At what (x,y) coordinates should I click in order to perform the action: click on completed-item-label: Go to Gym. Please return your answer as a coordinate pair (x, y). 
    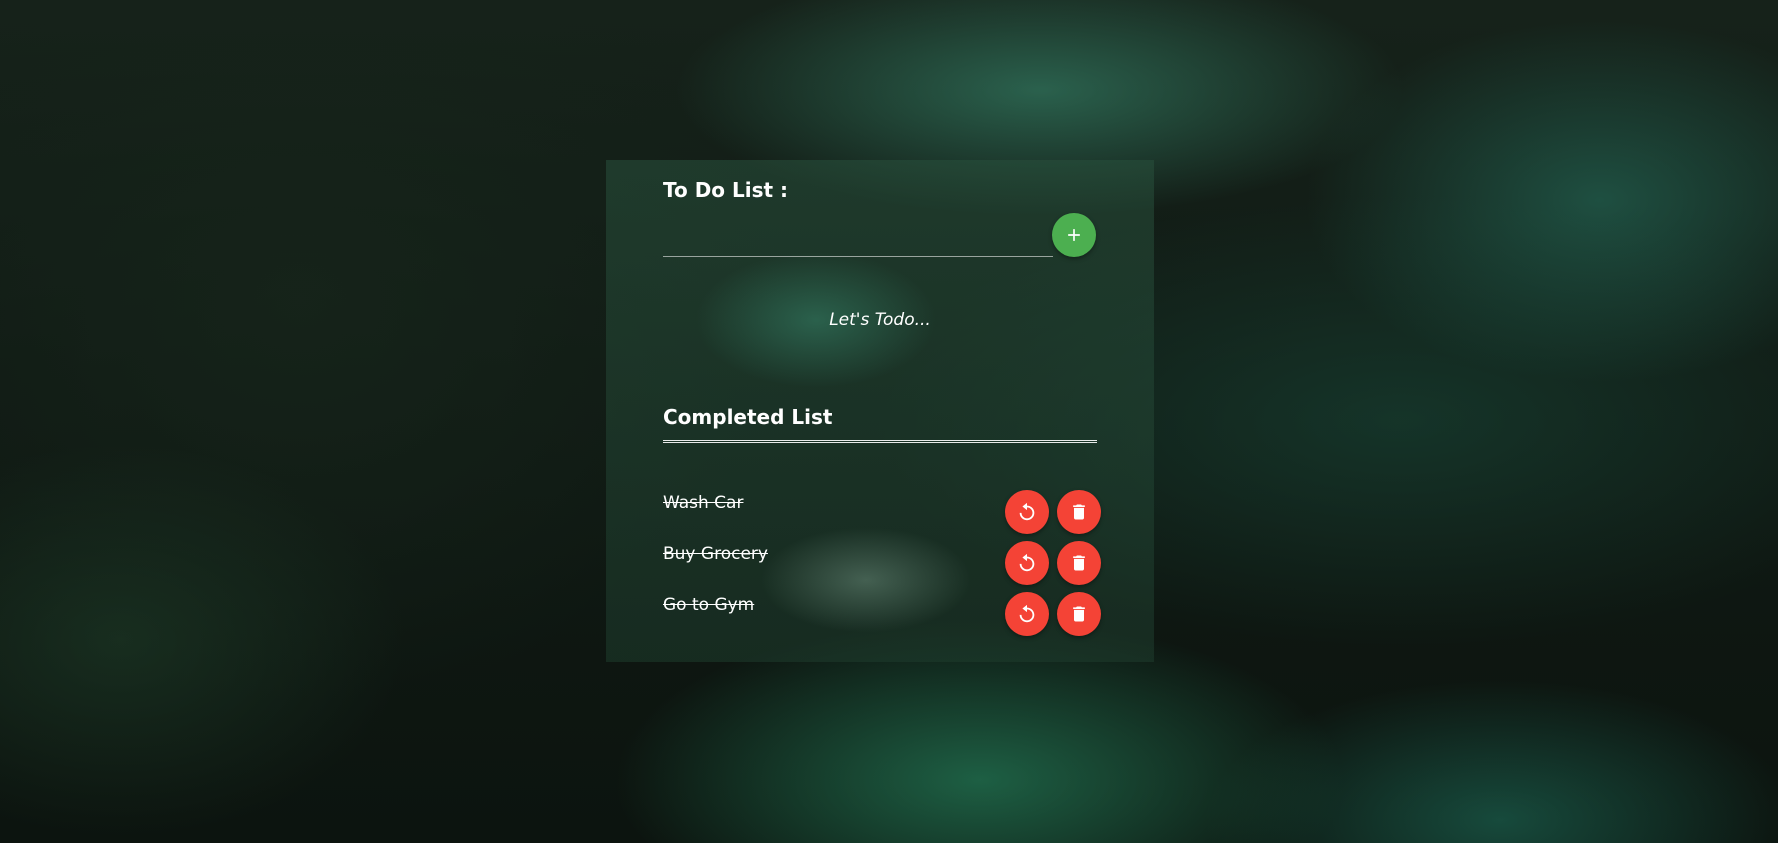
    Looking at the image, I should click on (709, 605).